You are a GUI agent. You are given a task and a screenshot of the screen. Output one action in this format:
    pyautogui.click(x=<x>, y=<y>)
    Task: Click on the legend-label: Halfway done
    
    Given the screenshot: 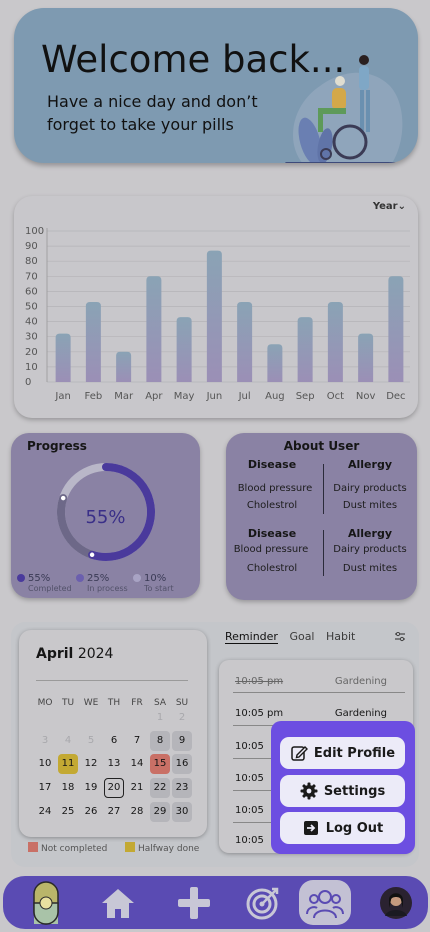 What is the action you would take?
    pyautogui.click(x=169, y=849)
    